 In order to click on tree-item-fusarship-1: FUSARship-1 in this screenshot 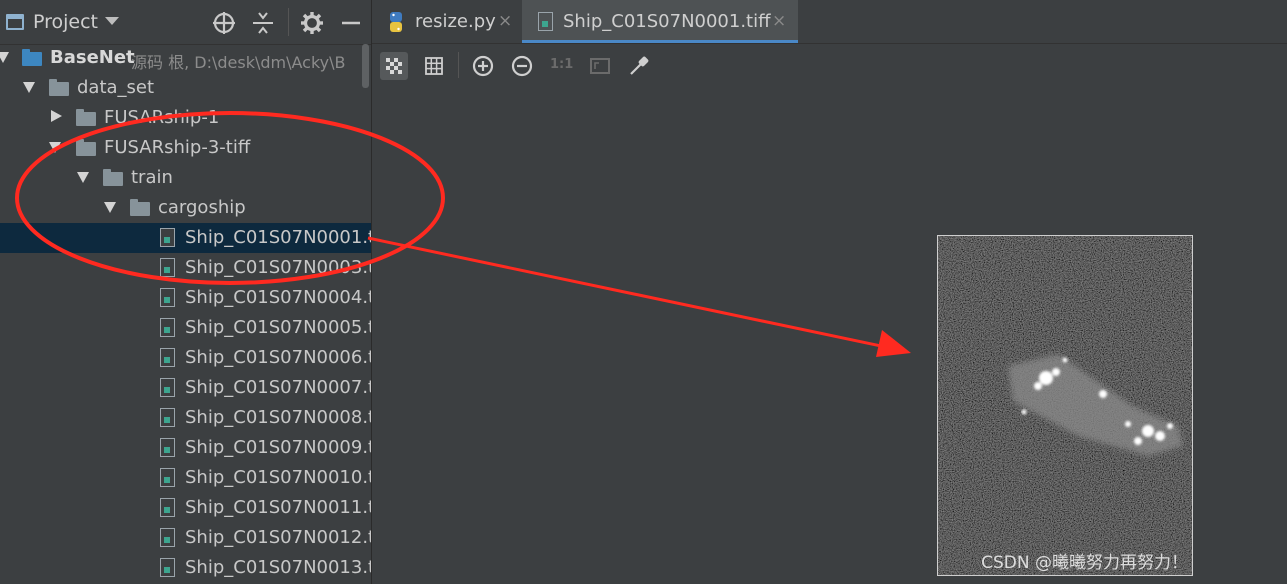, I will do `click(185, 118)`.